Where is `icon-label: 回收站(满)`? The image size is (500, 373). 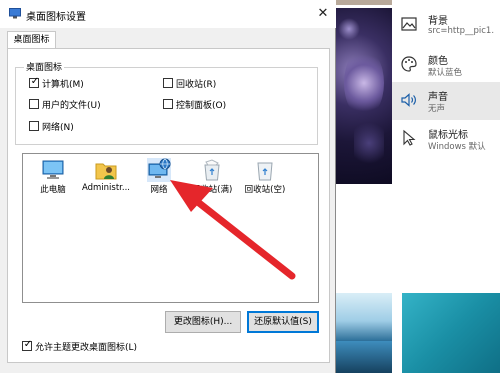
icon-label: 回收站(满) is located at coordinates (212, 190).